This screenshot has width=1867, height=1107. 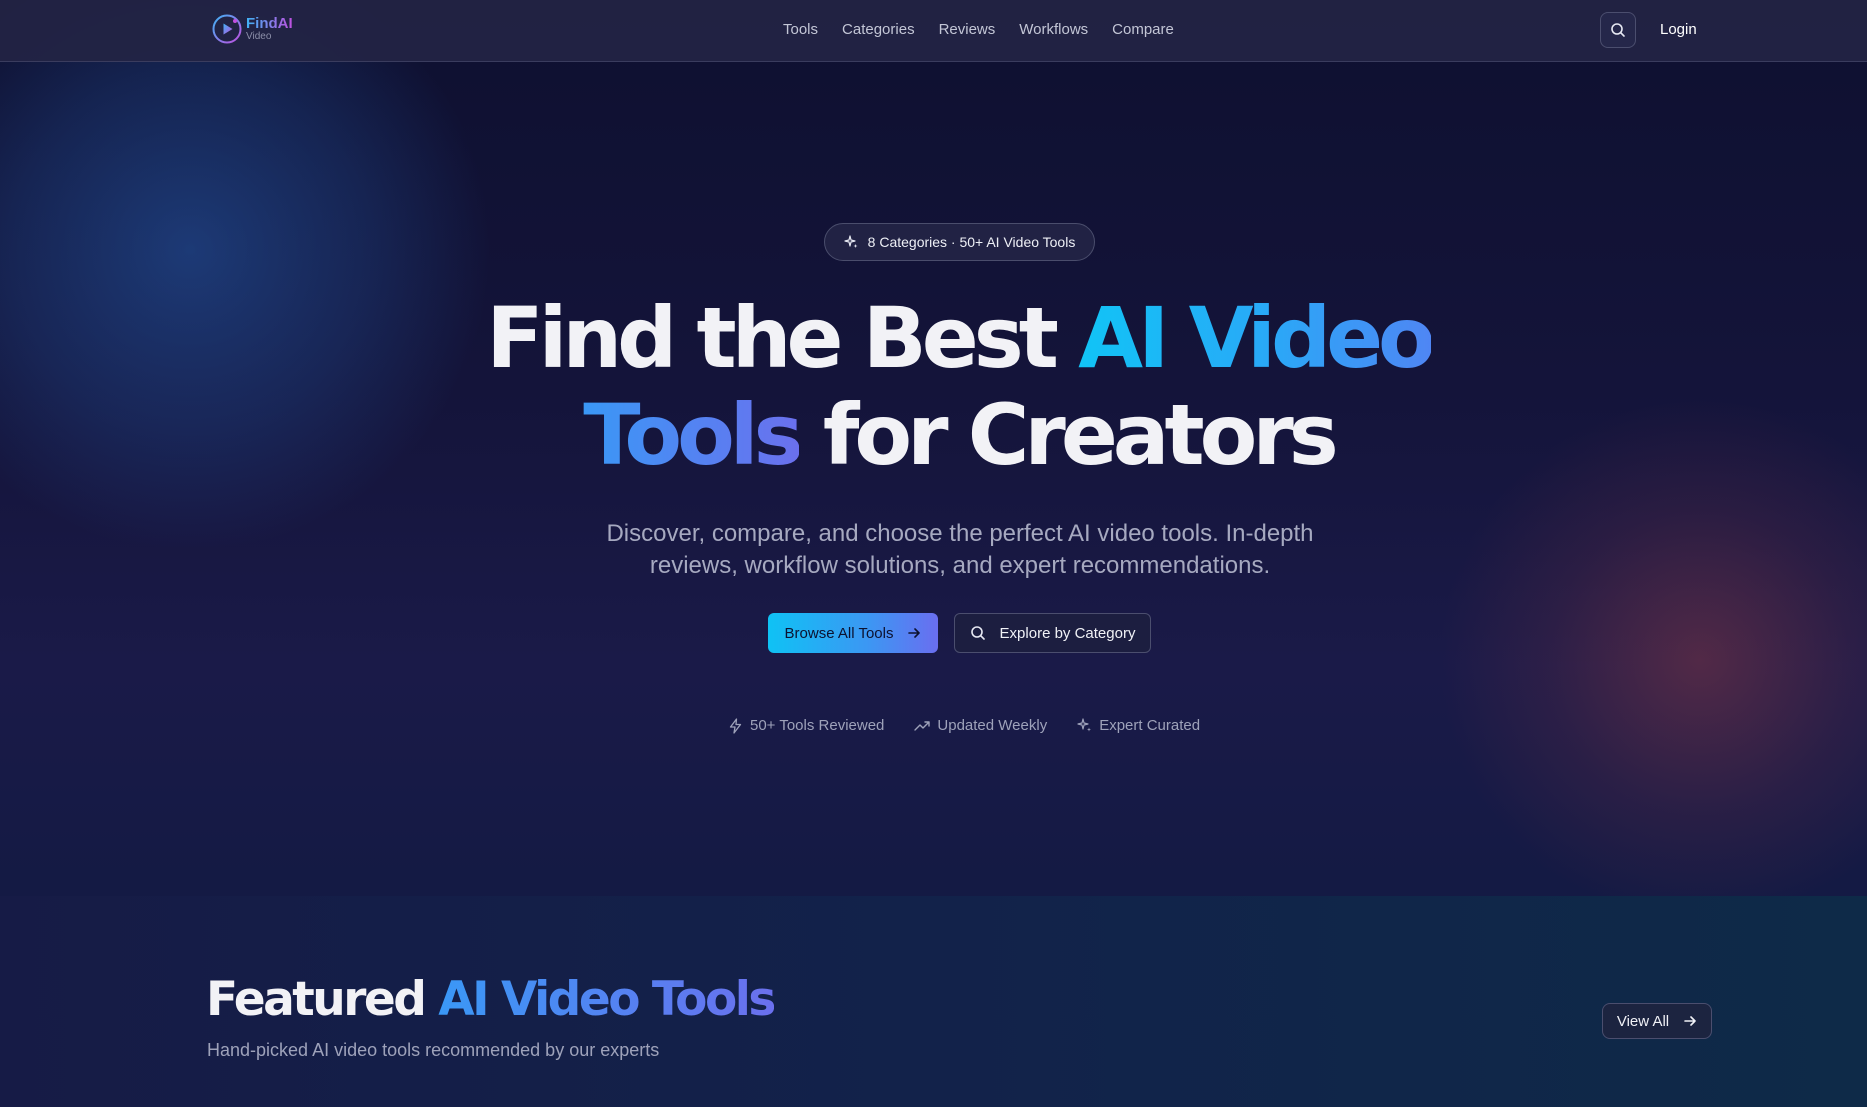 I want to click on view-all-label: View All, so click(x=1643, y=1021).